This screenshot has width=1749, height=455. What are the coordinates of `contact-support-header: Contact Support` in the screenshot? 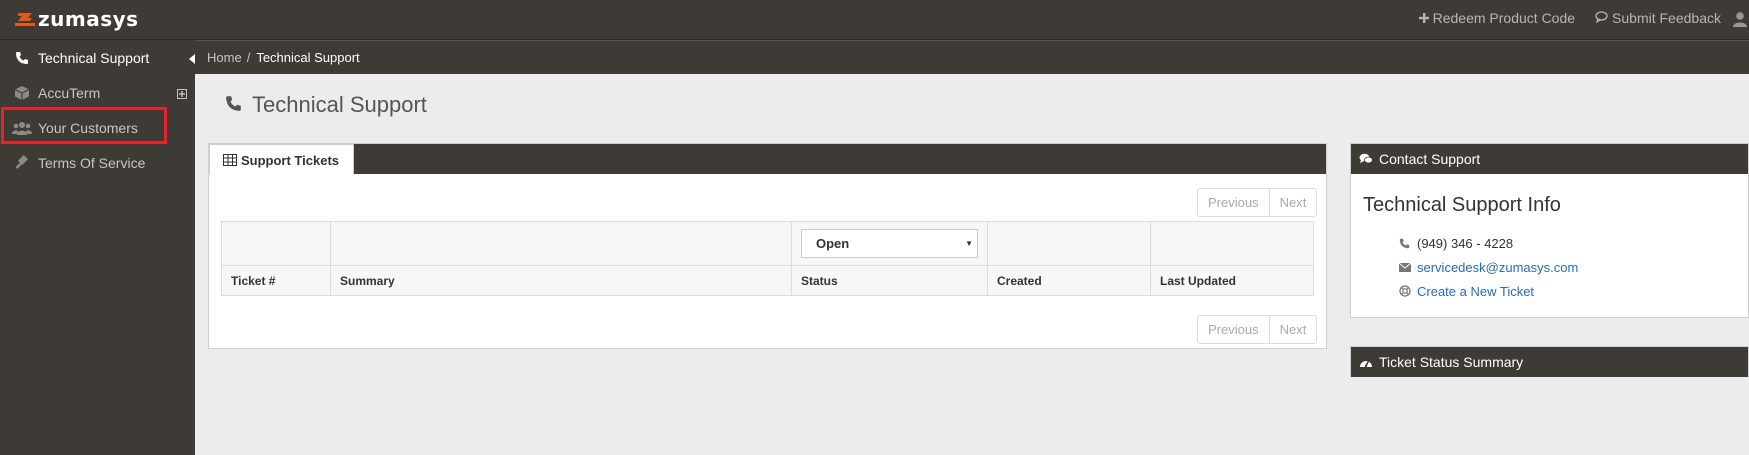 It's located at (1549, 159).